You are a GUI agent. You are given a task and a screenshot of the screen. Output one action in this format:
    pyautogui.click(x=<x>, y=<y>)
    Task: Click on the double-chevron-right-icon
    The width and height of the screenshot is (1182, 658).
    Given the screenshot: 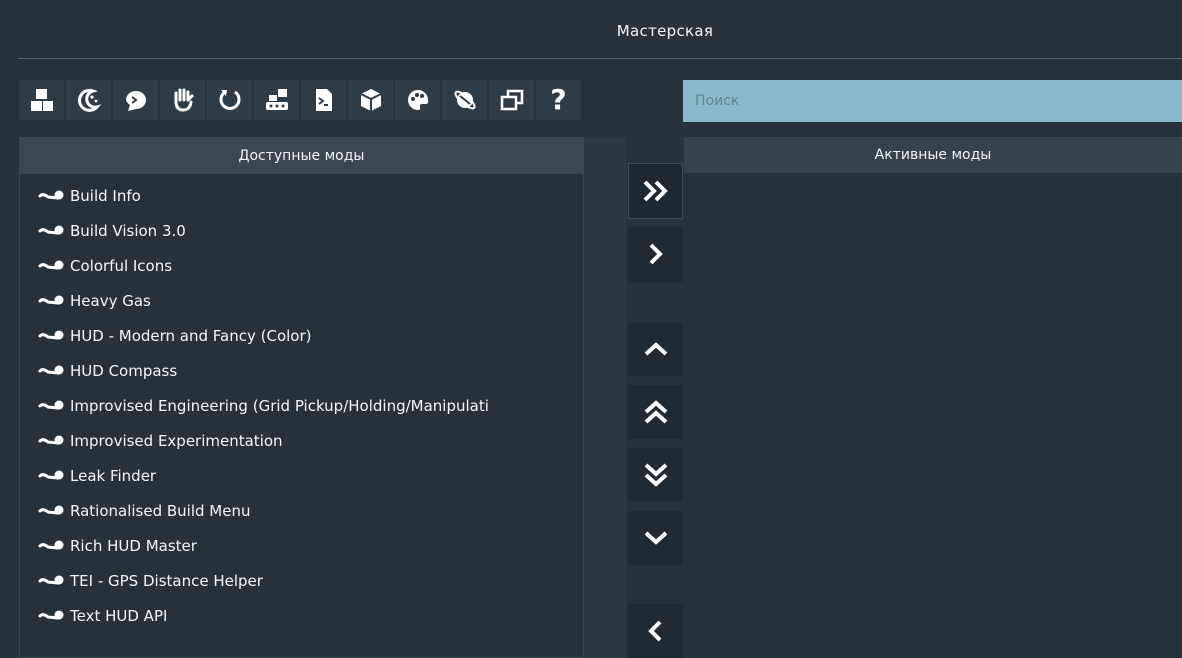 What is the action you would take?
    pyautogui.click(x=655, y=191)
    